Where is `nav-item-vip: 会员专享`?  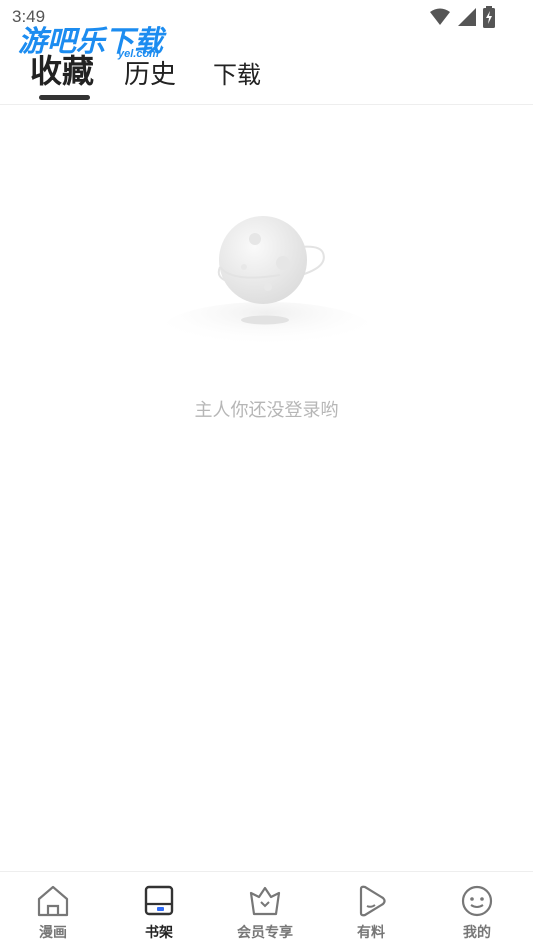
nav-item-vip: 会员专享 is located at coordinates (265, 910).